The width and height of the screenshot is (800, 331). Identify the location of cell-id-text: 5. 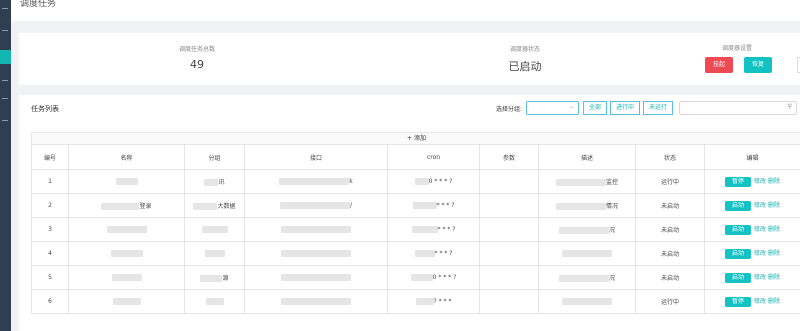
(50, 277).